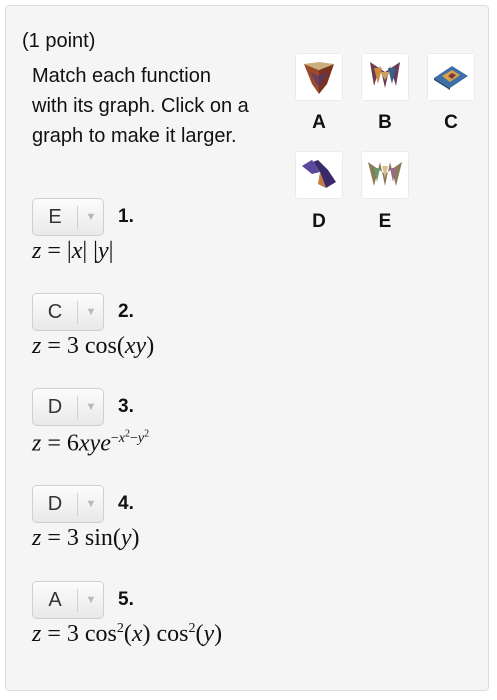 The width and height of the screenshot is (497, 700). Describe the element at coordinates (68, 504) in the screenshot. I see `answer-select-4: D ▼` at that location.